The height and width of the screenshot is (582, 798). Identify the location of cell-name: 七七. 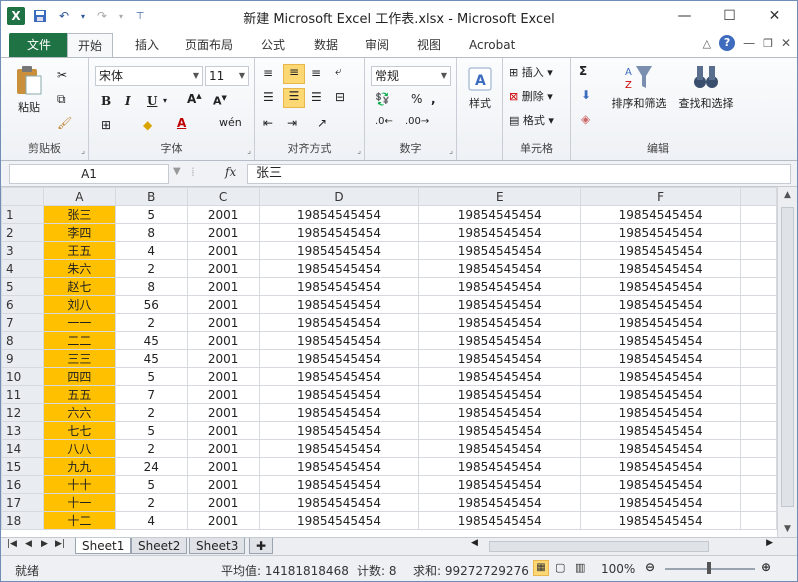
(79, 430).